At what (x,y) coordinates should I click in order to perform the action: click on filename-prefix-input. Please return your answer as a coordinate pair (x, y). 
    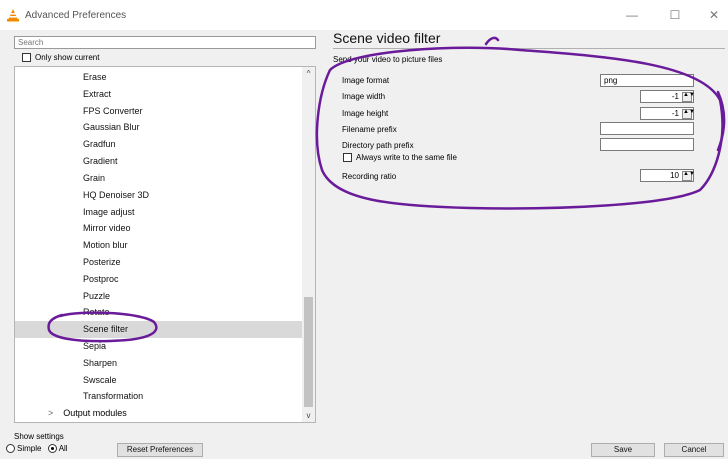
    Looking at the image, I should click on (647, 128).